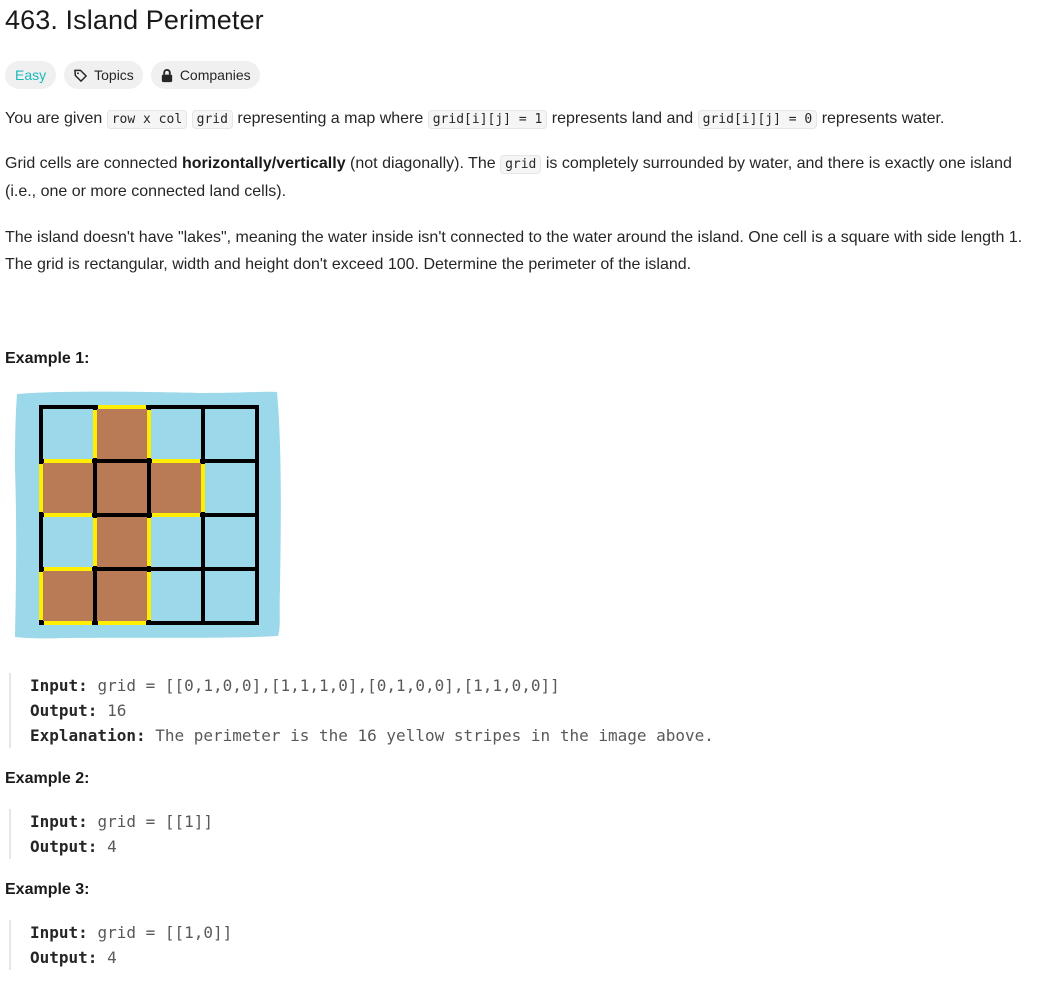 The image size is (1041, 1000). What do you see at coordinates (165, 932) in the screenshot?
I see `input-value: grid = [[1,0]]` at bounding box center [165, 932].